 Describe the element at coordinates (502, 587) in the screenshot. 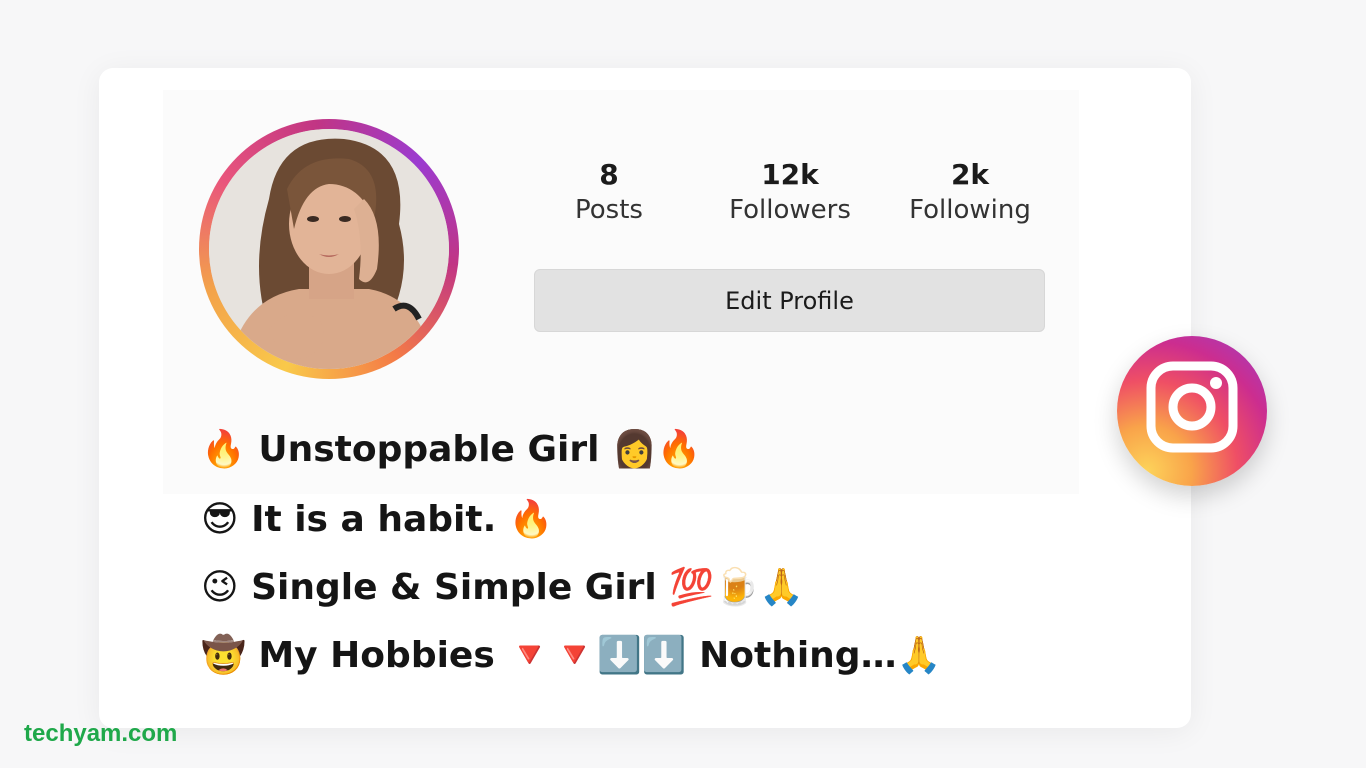

I see `bio-line-3: 😉 Single & Simple Girl 💯🍺🙏` at that location.